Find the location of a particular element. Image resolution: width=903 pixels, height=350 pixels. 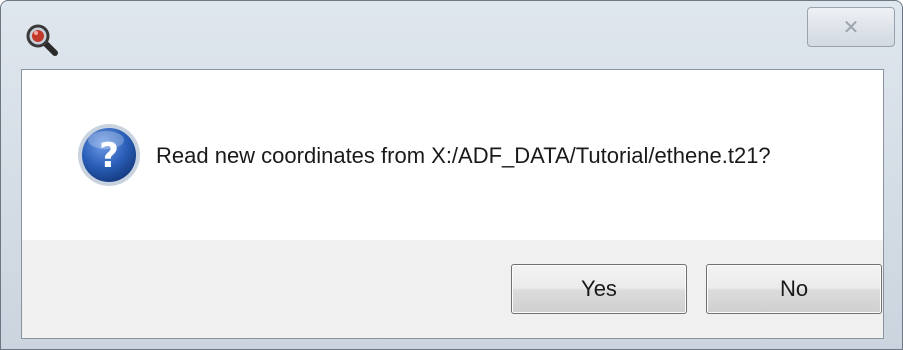

close-icon: ✕ is located at coordinates (851, 27).